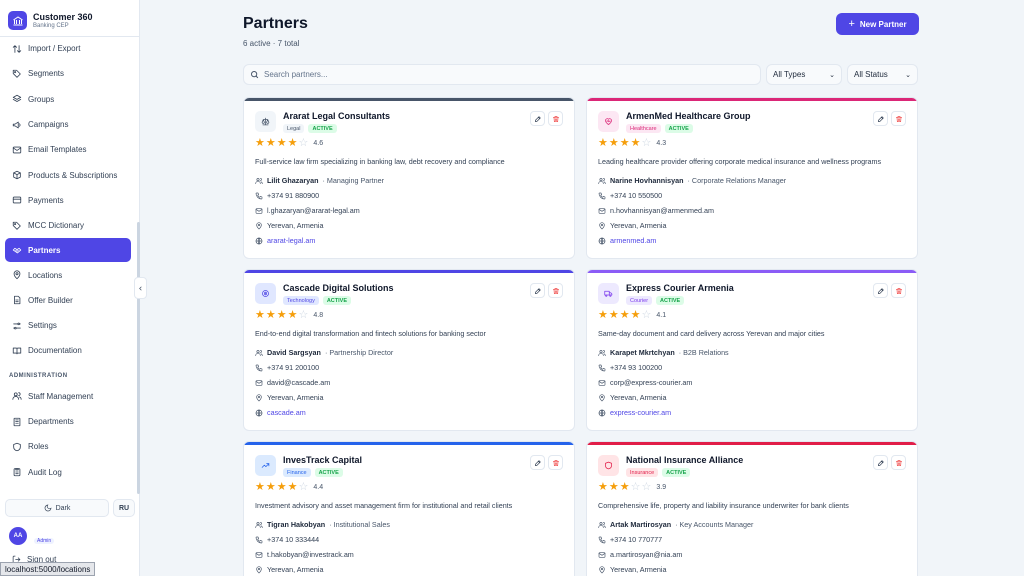  Describe the element at coordinates (604, 525) in the screenshot. I see `user-icon` at that location.